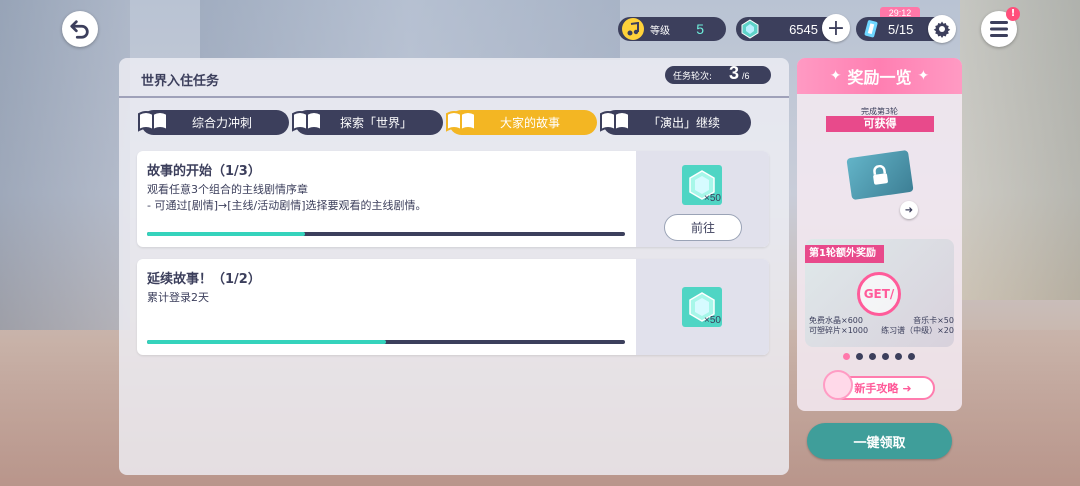  I want to click on round-current: 3, so click(734, 73).